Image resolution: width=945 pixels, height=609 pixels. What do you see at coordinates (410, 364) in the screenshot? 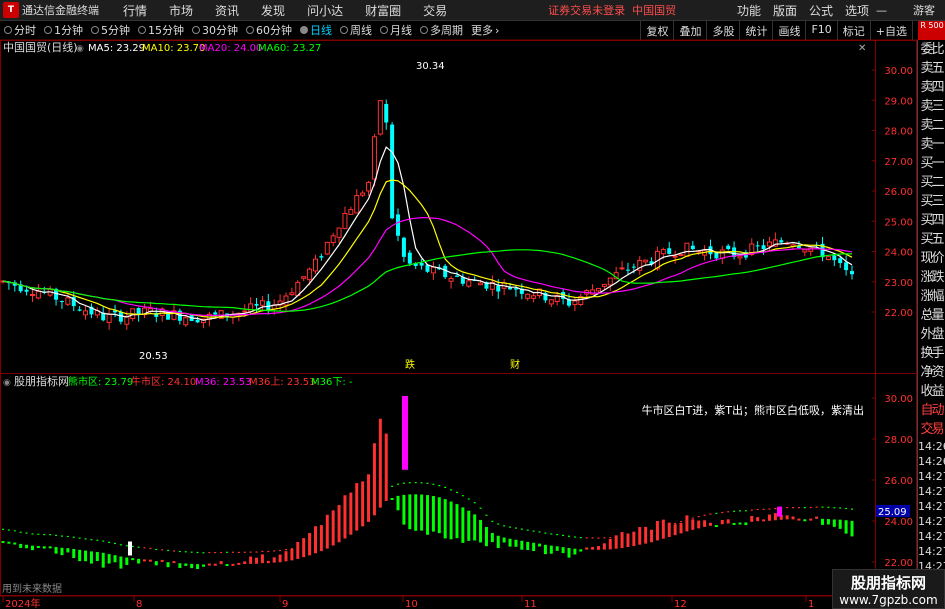
I see `tag-drop: 跌` at bounding box center [410, 364].